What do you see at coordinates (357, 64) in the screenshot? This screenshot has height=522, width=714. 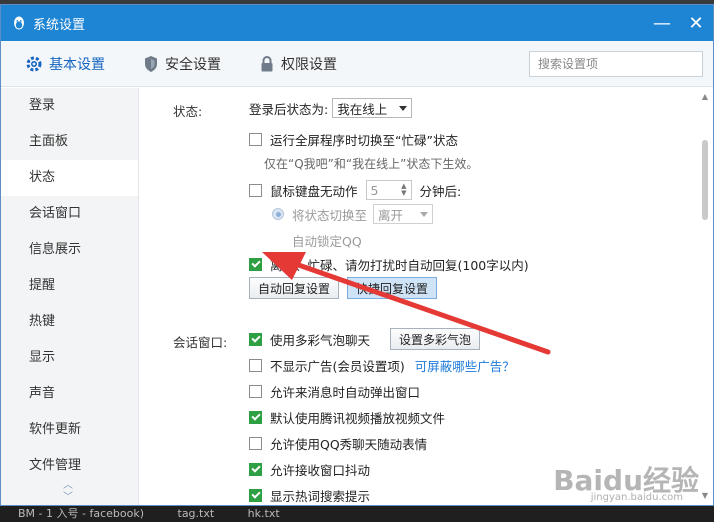 I see `settings-tabs: 基本设置 安全设置 权限设置 搜索设置项` at bounding box center [357, 64].